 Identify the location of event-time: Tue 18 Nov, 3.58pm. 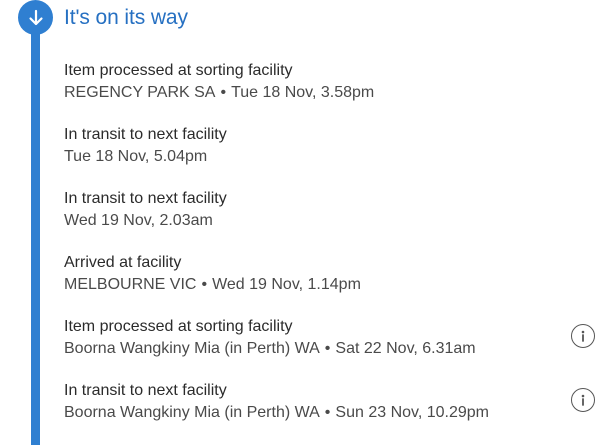
(303, 92).